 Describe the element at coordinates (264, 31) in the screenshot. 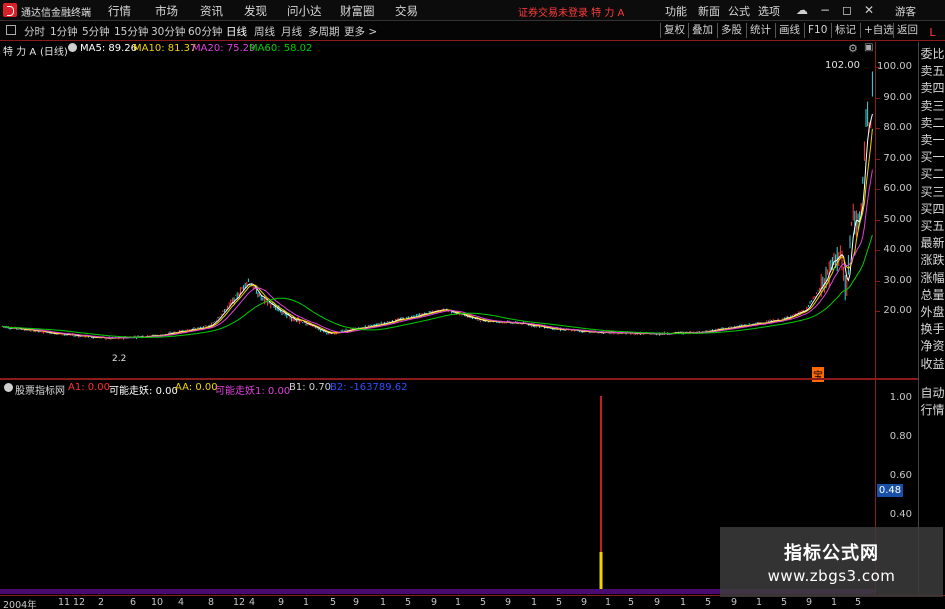

I see `period-weekly: 周线` at that location.